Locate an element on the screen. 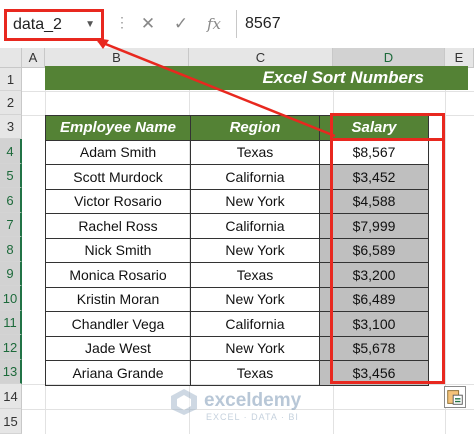  name-box: data_2 ▼ is located at coordinates (54, 25).